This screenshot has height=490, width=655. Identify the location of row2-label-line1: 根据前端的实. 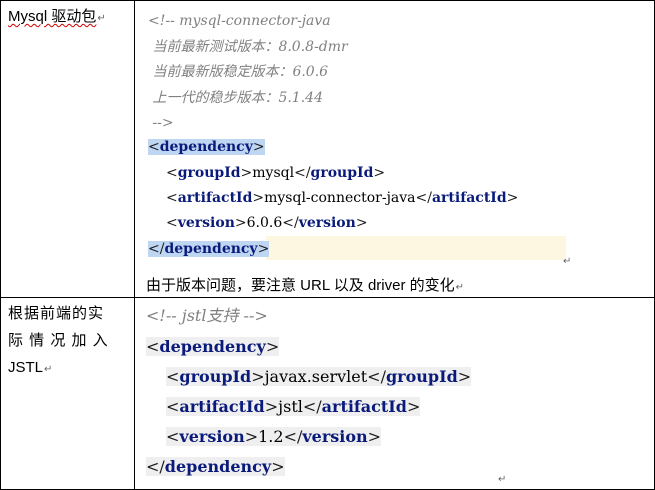
(56, 313).